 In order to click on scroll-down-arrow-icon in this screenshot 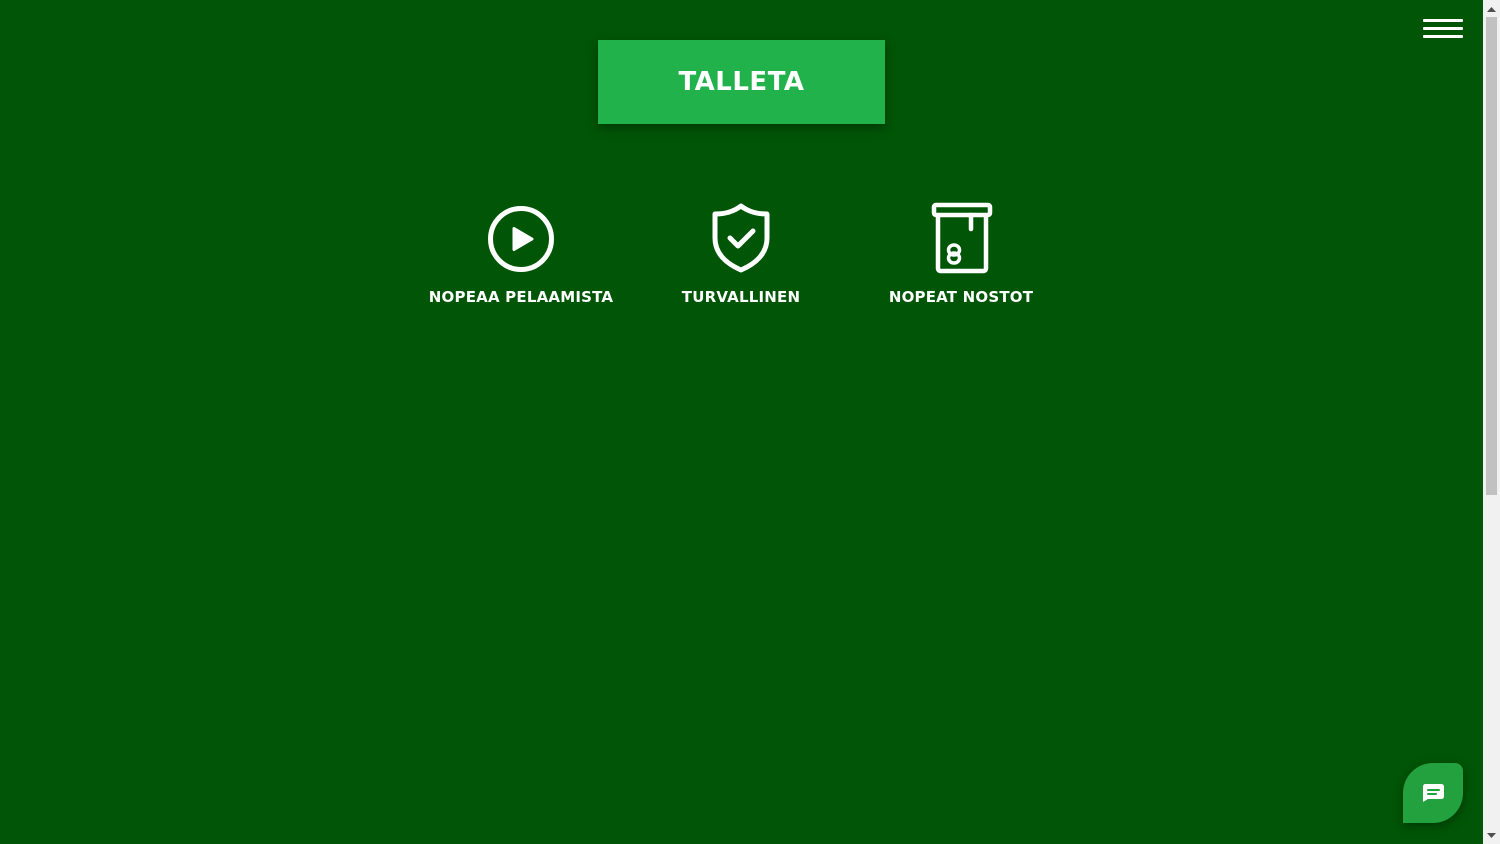, I will do `click(1491, 835)`.